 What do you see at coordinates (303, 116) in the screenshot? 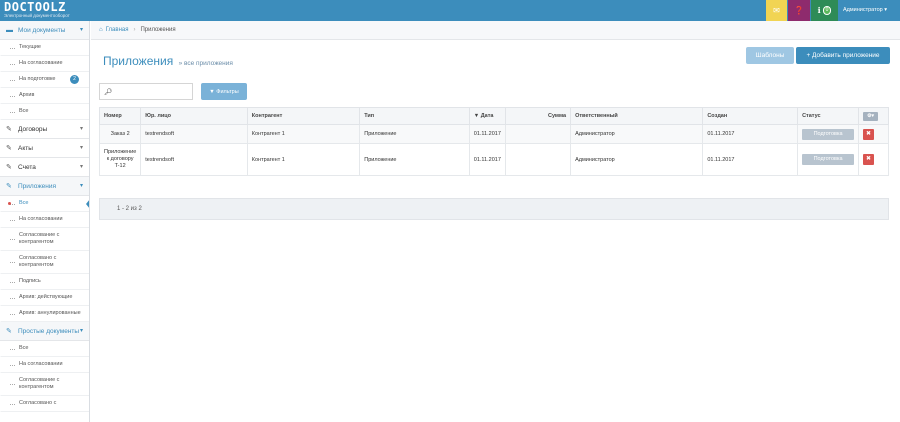
I see `col-header-contractor: Контрагент` at bounding box center [303, 116].